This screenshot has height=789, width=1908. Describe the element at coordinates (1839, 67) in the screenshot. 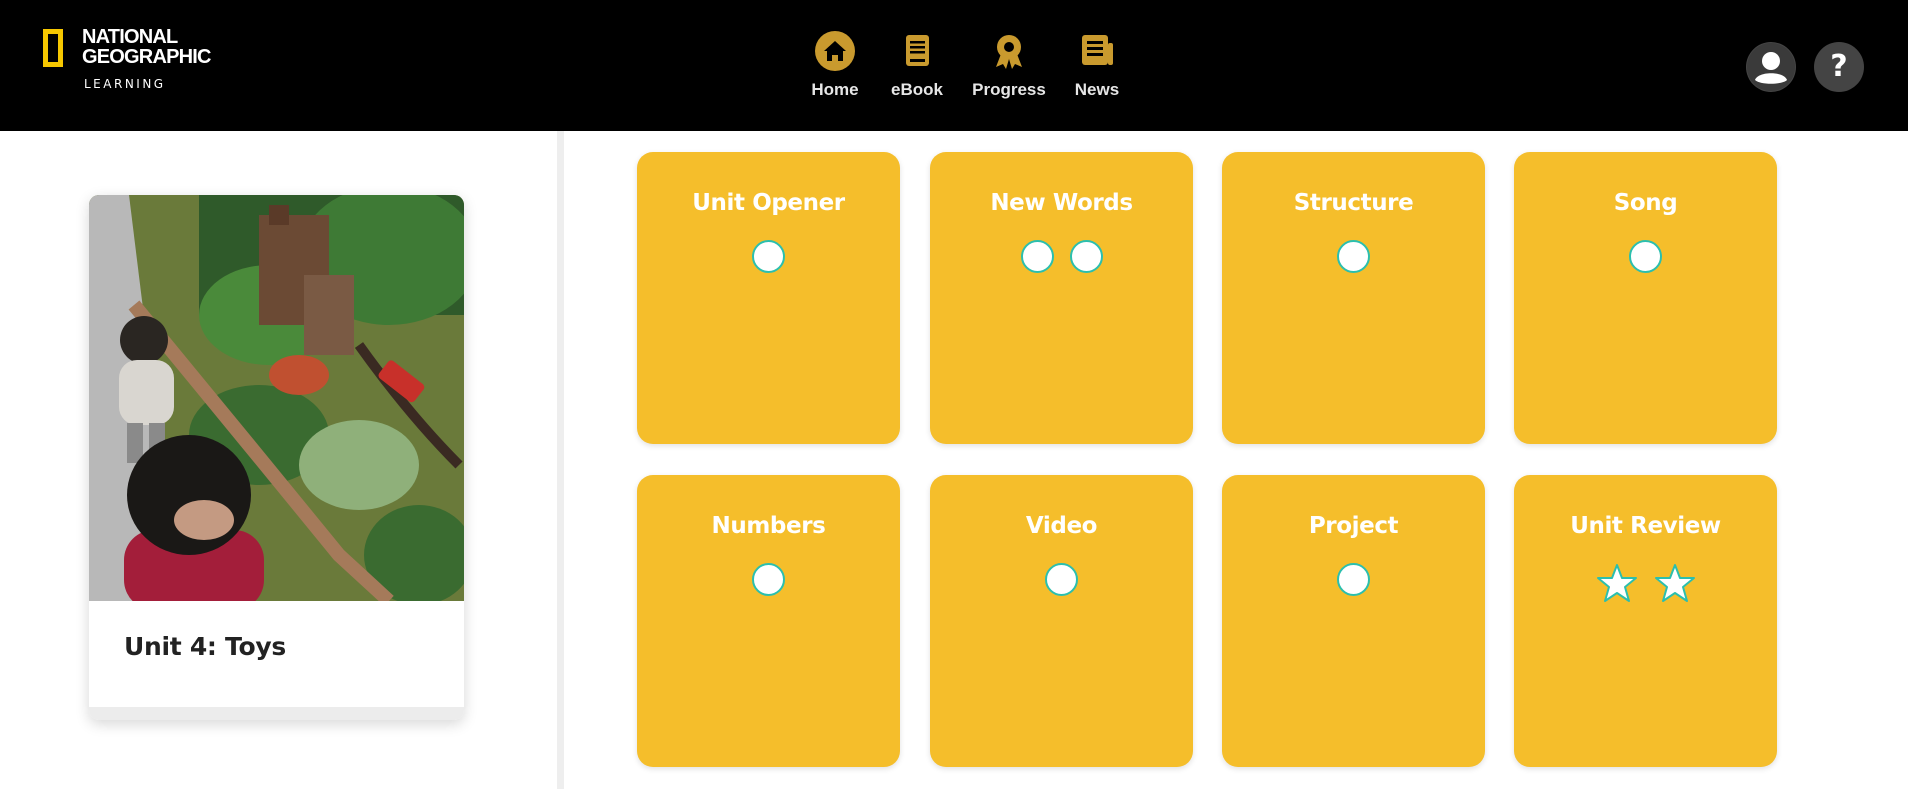

I see `help-button: ?` at that location.